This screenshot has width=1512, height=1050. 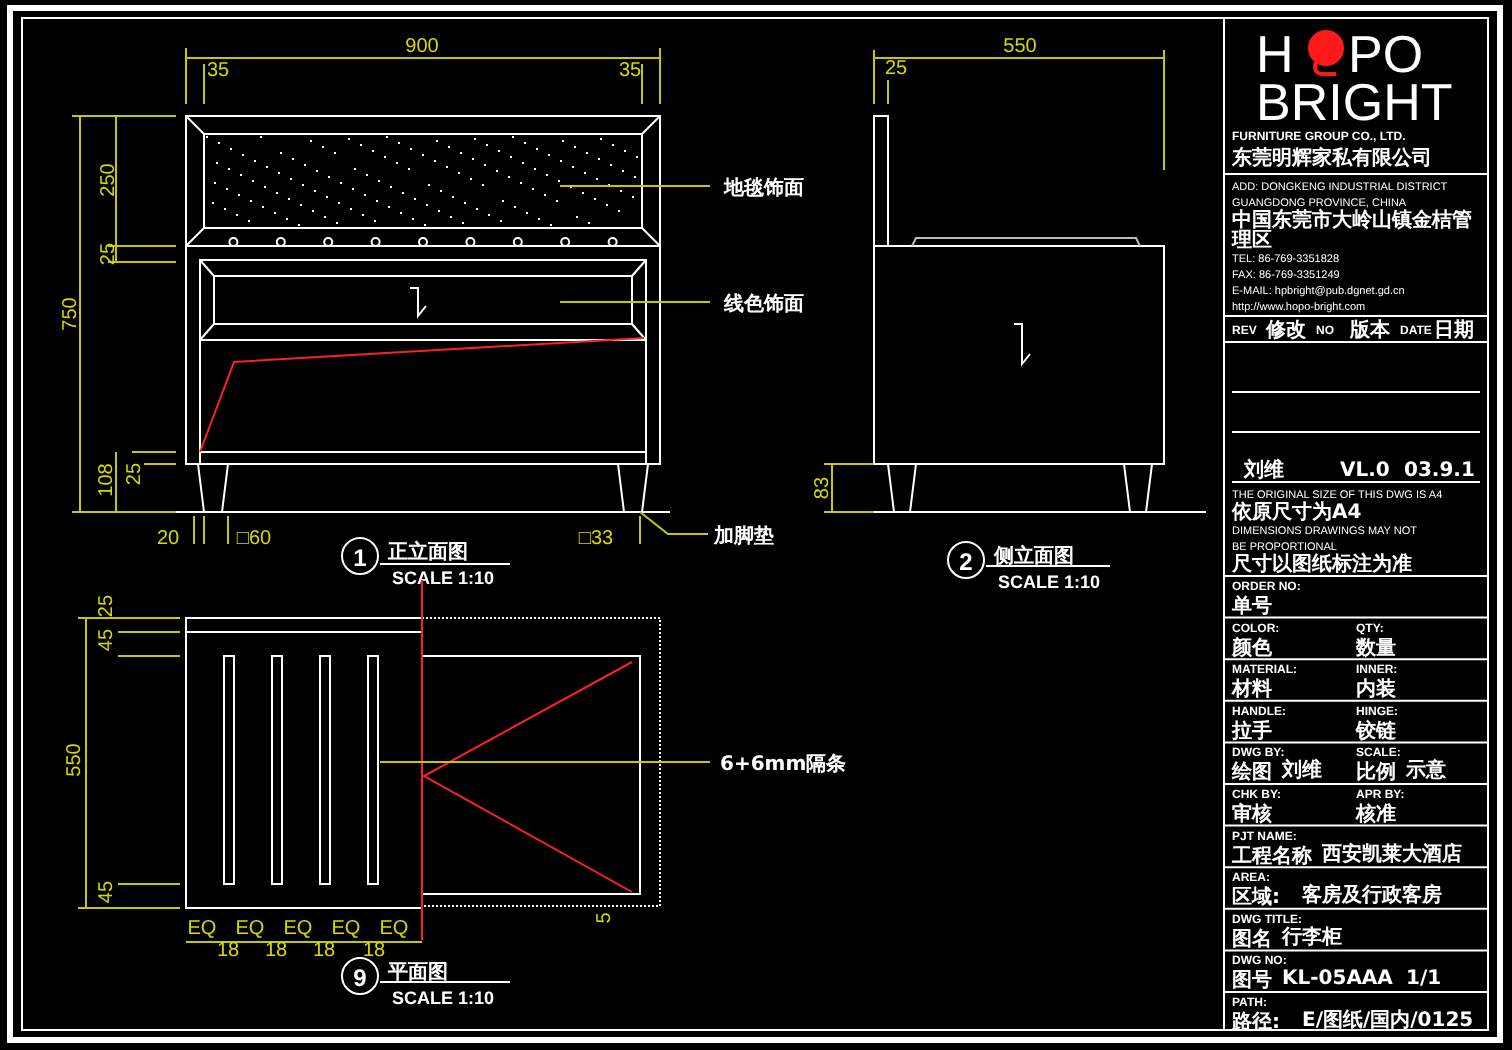 What do you see at coordinates (1286, 331) in the screenshot?
I see `revision-header: 修改` at bounding box center [1286, 331].